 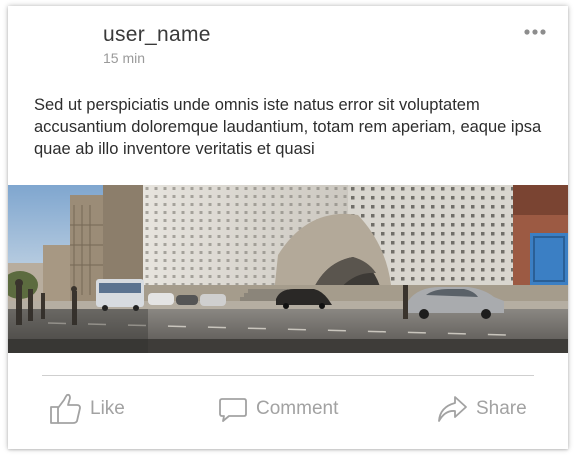 I want to click on share-button: Share, so click(x=481, y=409).